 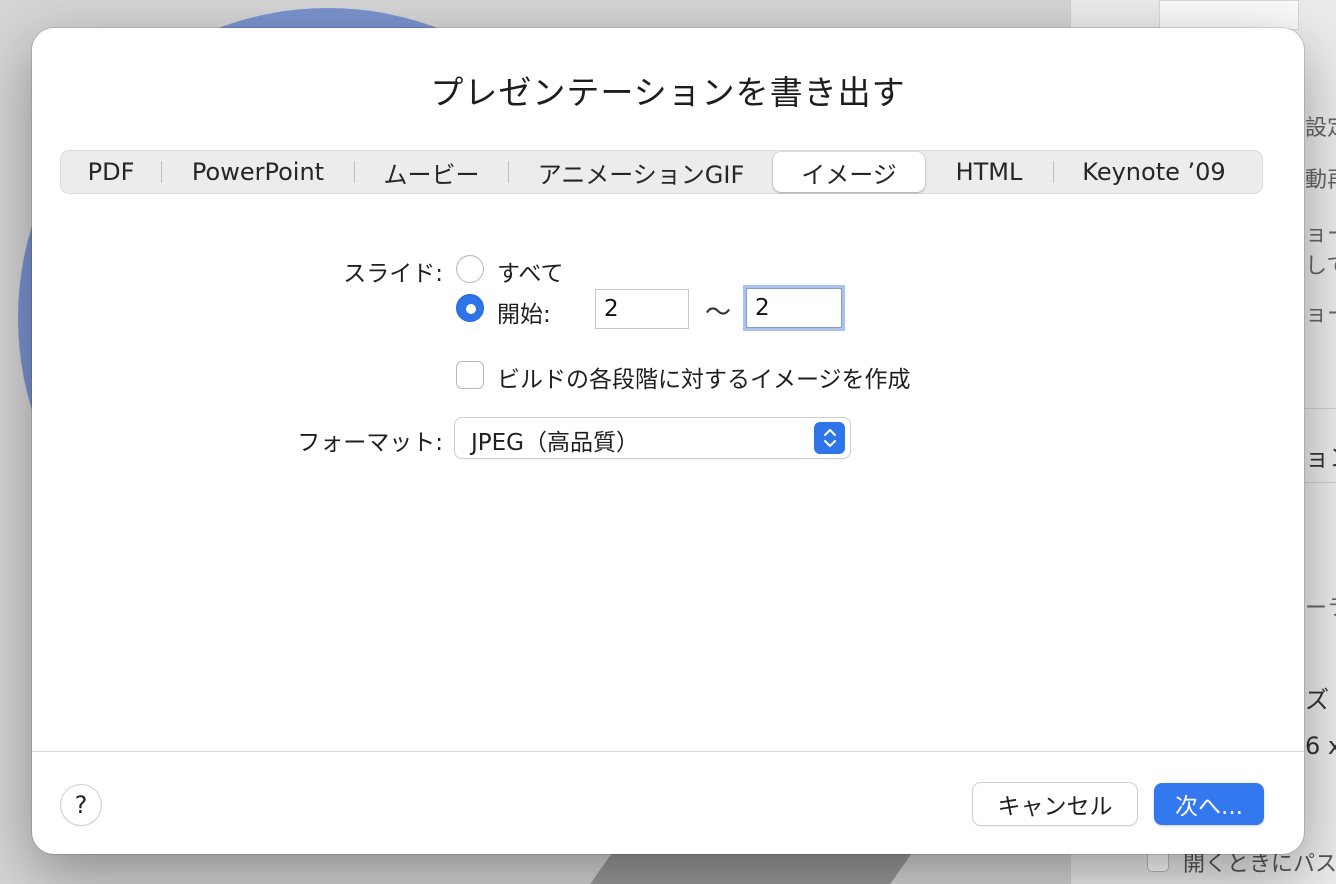 What do you see at coordinates (393, 274) in the screenshot?
I see `slides-label: スライド:` at bounding box center [393, 274].